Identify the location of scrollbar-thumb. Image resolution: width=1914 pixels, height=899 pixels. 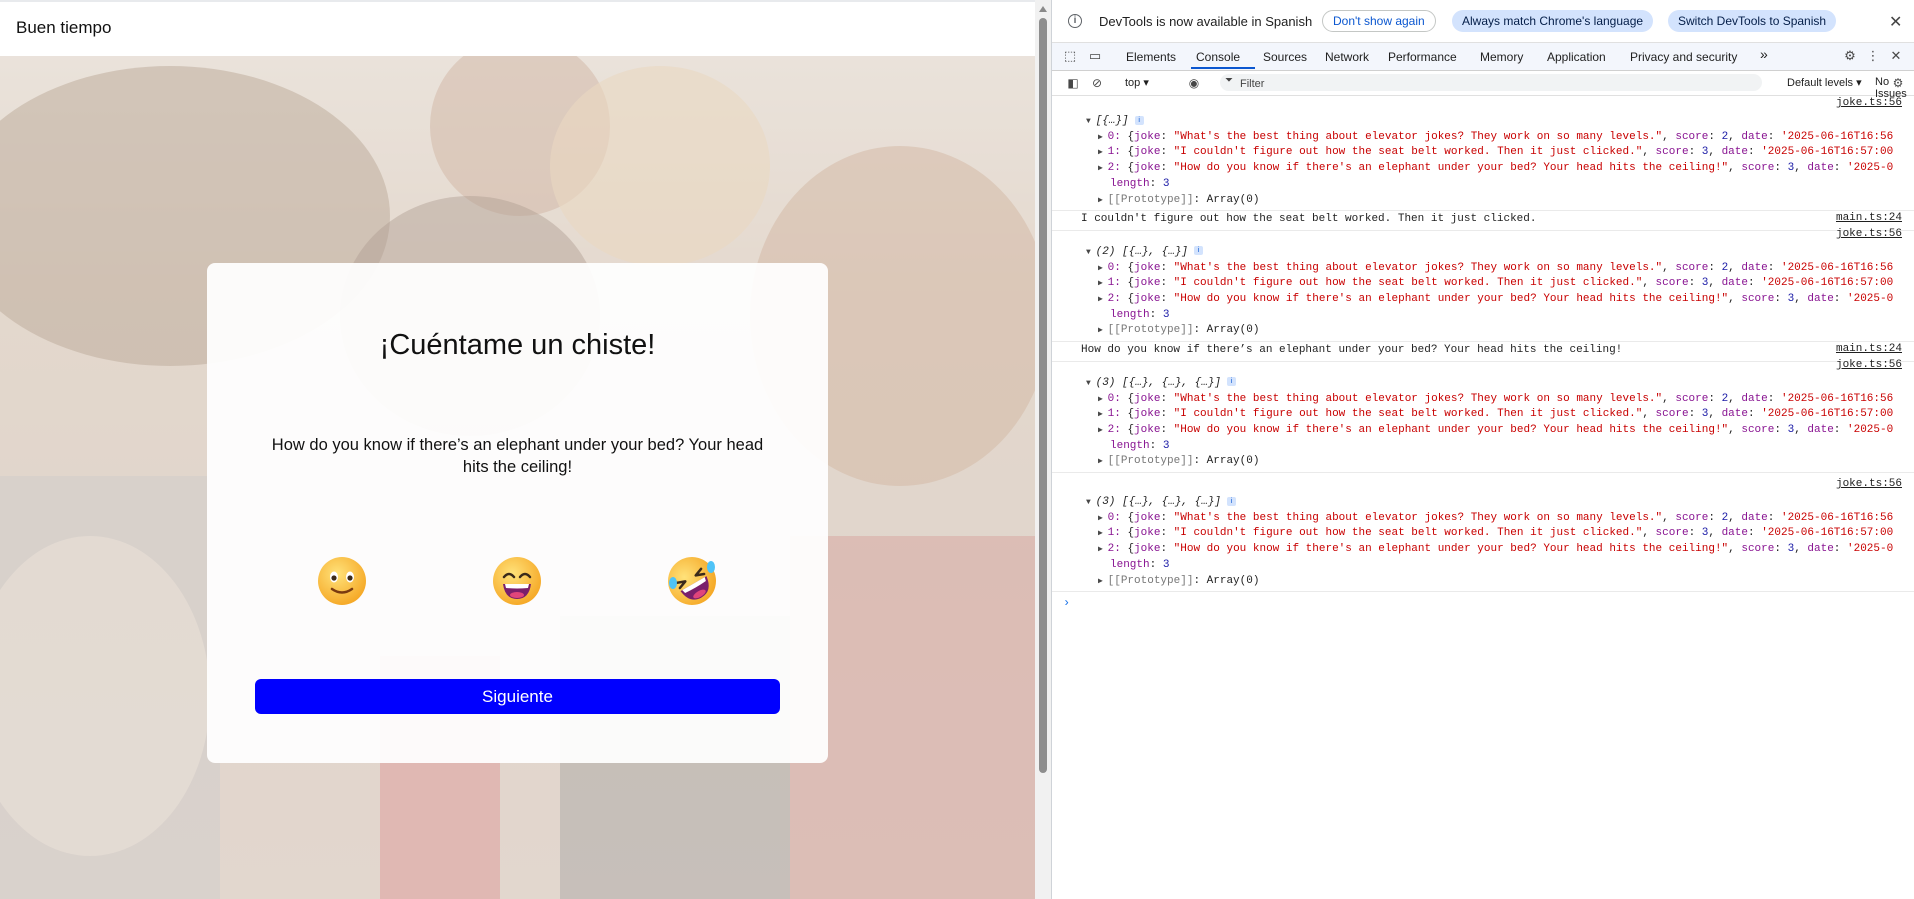
(1043, 395).